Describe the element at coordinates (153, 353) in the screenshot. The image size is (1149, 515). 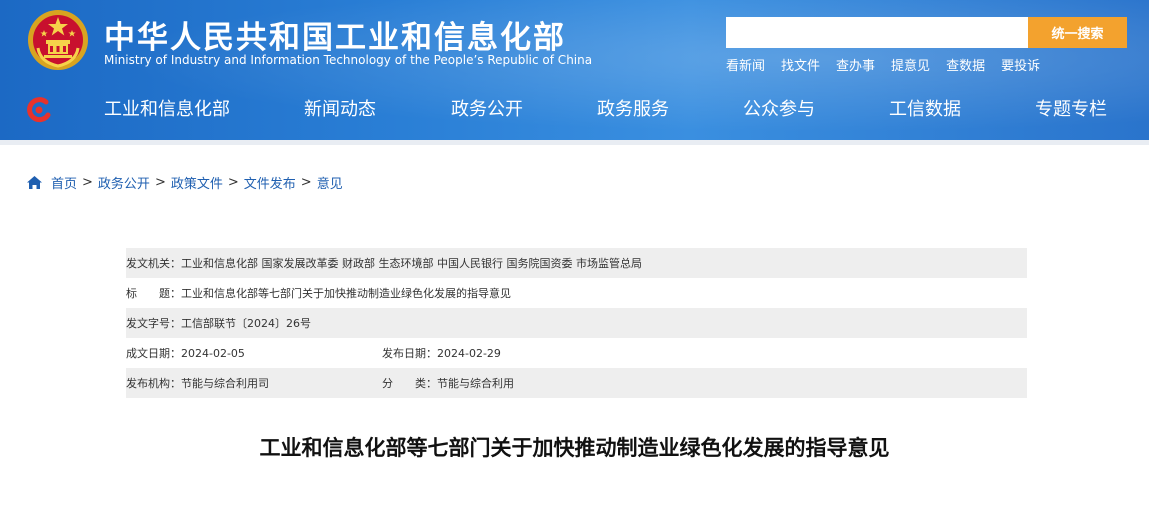
I see `meta-label-written-date: 成文日期：` at that location.